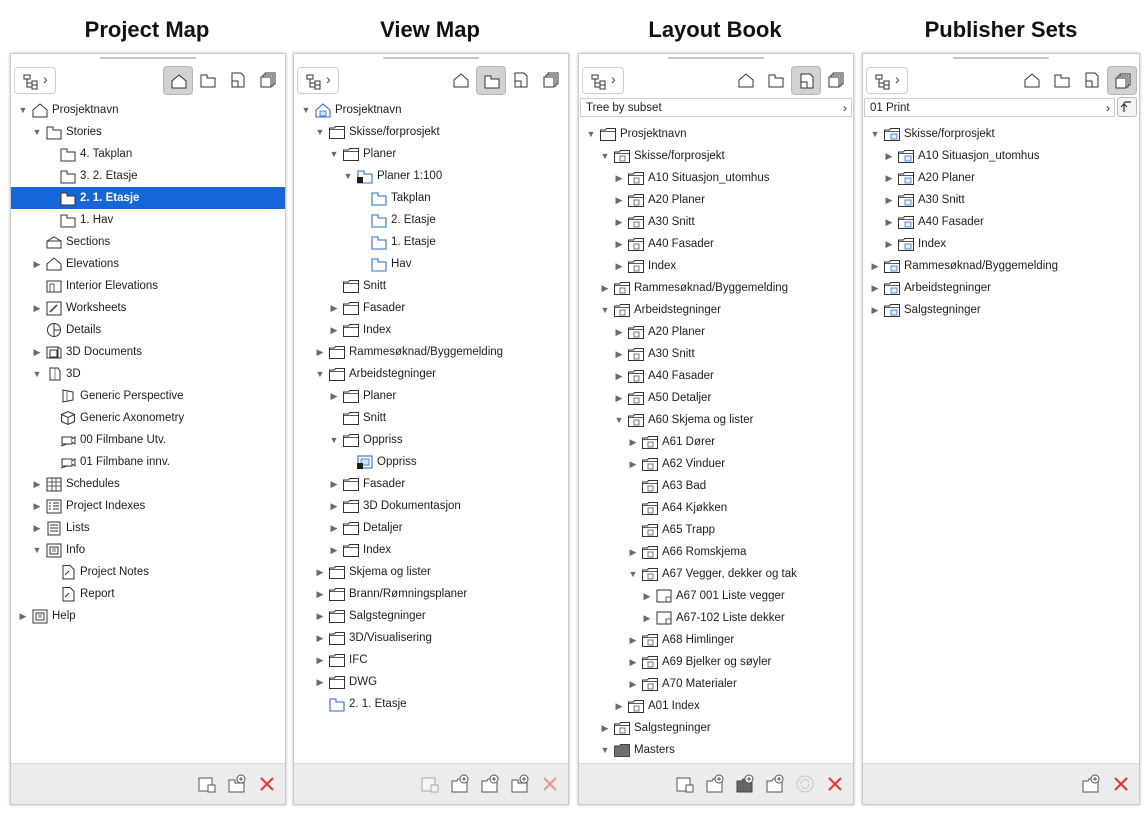  Describe the element at coordinates (148, 440) in the screenshot. I see `tree-item: 00 Filmbane Utv.` at that location.